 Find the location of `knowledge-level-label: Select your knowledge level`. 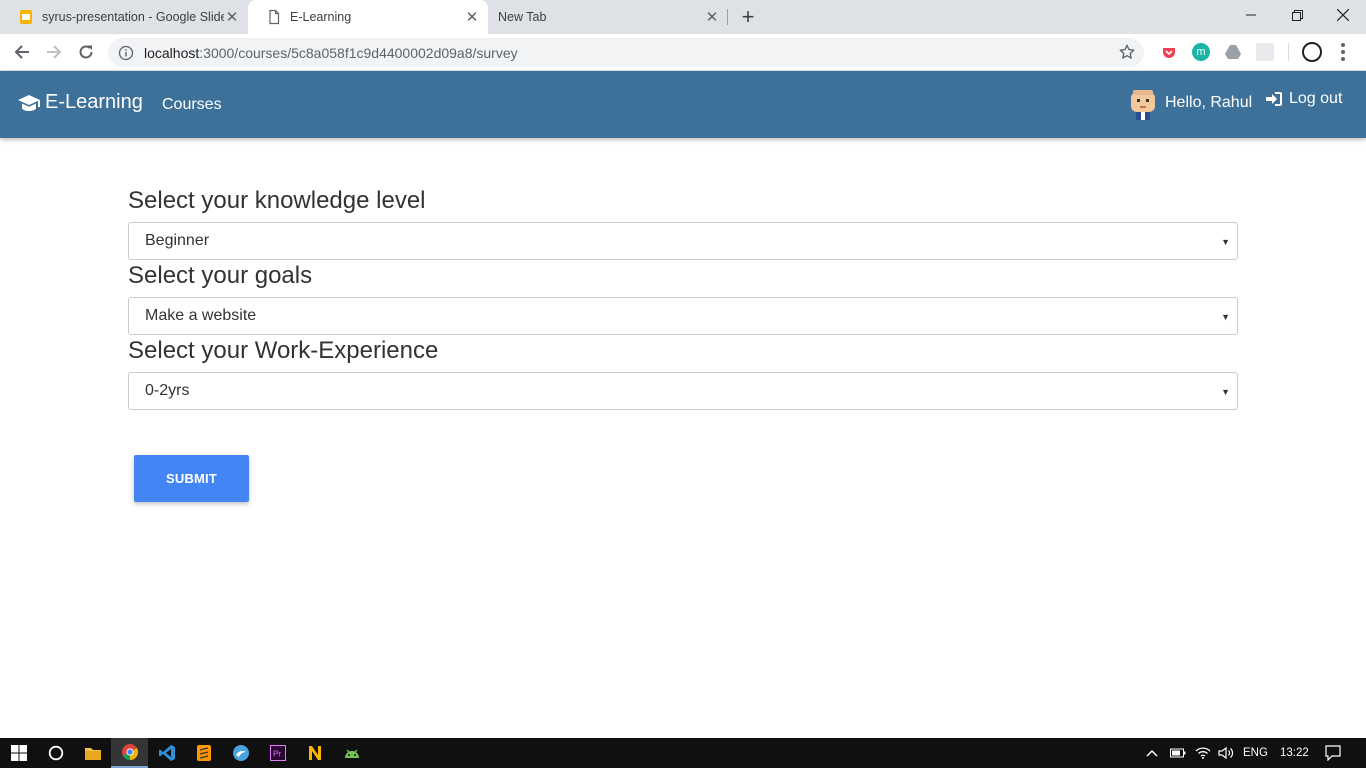

knowledge-level-label: Select your knowledge level is located at coordinates (277, 200).